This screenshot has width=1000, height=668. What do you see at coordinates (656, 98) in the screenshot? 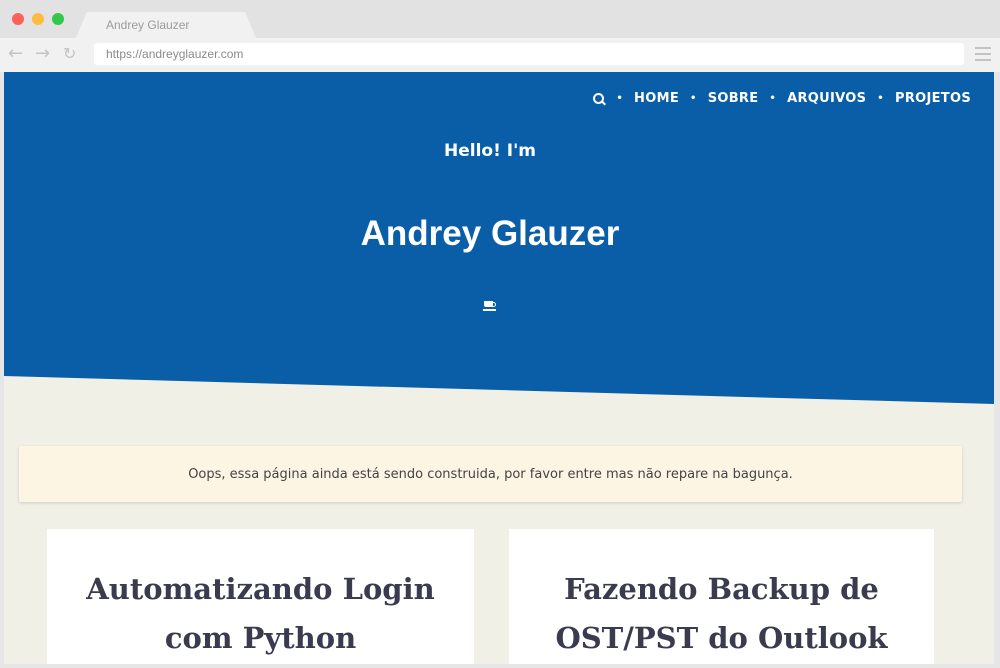
I see `nav-item-home: HOME` at bounding box center [656, 98].